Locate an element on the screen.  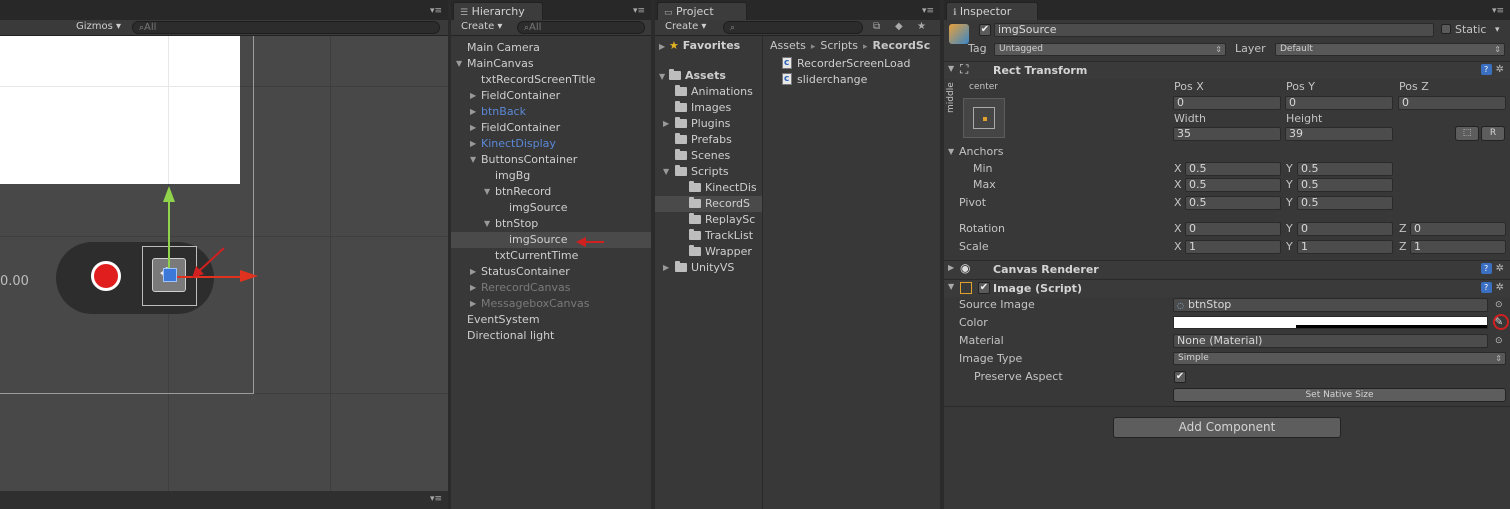
set-native-size-button: Set Native Size is located at coordinates (1339, 395).